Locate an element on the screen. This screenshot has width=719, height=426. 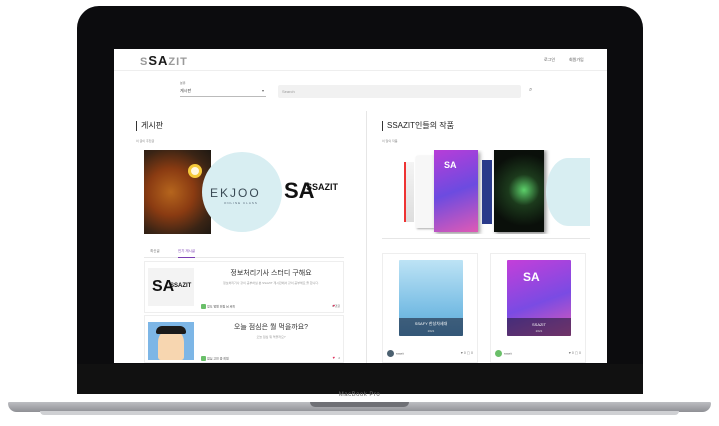
post-thumbnail: SA SSAZIT is located at coordinates (171, 287).